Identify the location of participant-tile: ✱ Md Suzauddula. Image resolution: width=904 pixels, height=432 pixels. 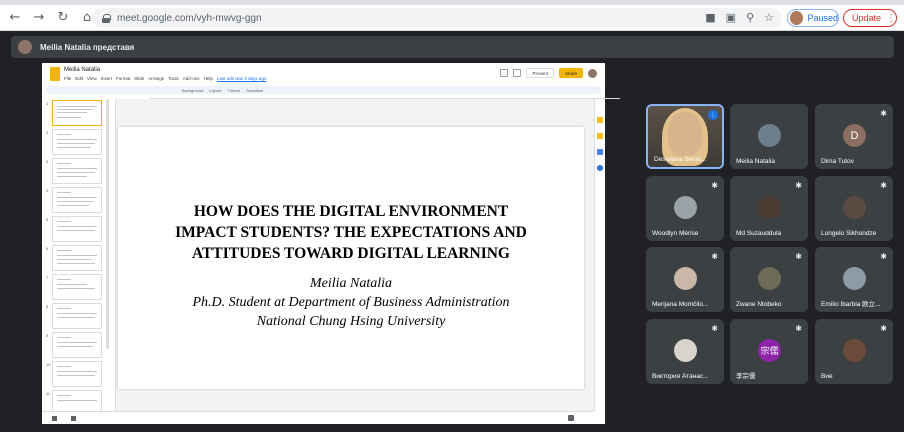
(769, 208).